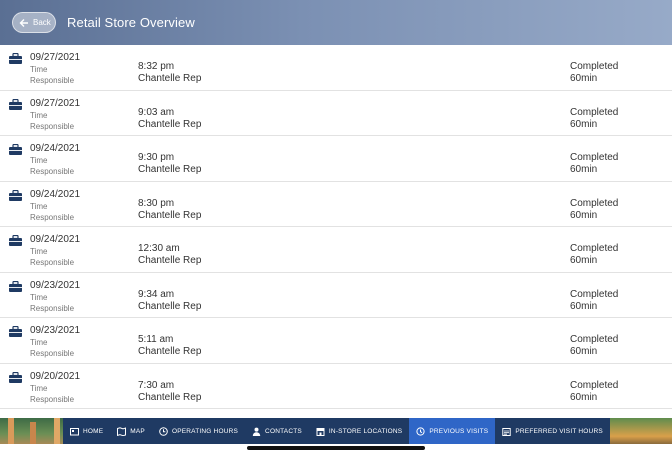 This screenshot has width=672, height=455. What do you see at coordinates (55, 376) in the screenshot?
I see `visit-date: 09/20/2021` at bounding box center [55, 376].